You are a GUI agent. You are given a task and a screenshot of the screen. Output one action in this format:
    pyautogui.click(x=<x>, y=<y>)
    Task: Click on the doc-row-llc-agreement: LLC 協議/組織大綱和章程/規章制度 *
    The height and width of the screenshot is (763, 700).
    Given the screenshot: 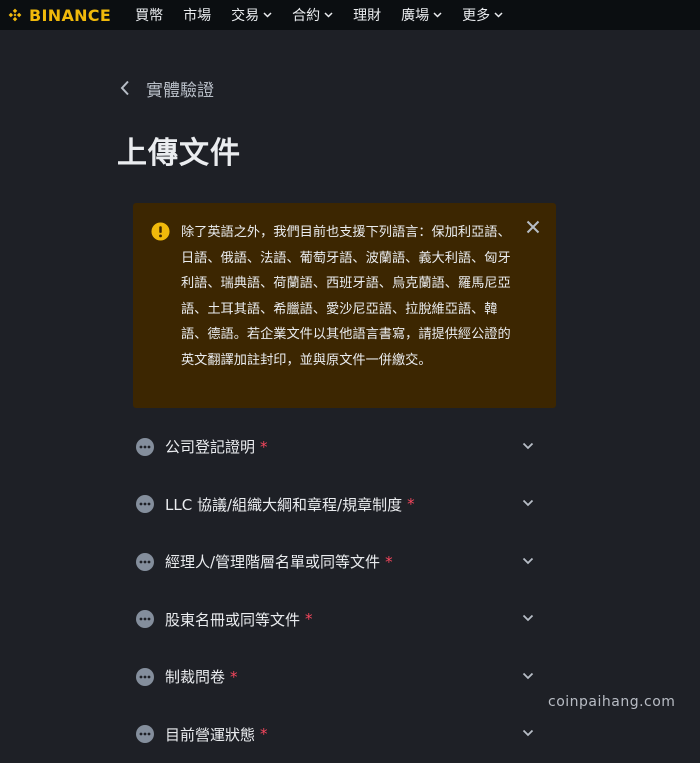 What is the action you would take?
    pyautogui.click(x=341, y=505)
    